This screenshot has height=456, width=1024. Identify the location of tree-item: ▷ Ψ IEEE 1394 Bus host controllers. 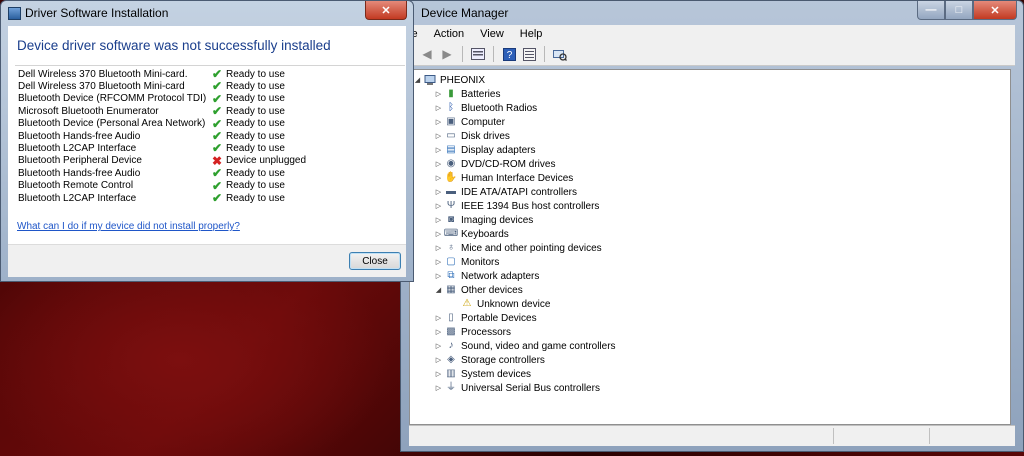
(517, 206).